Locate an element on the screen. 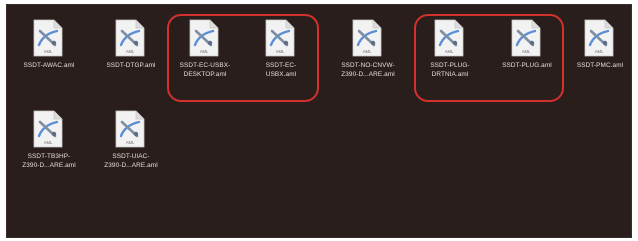  file-name: SSDT-PLUG.aml is located at coordinates (527, 65).